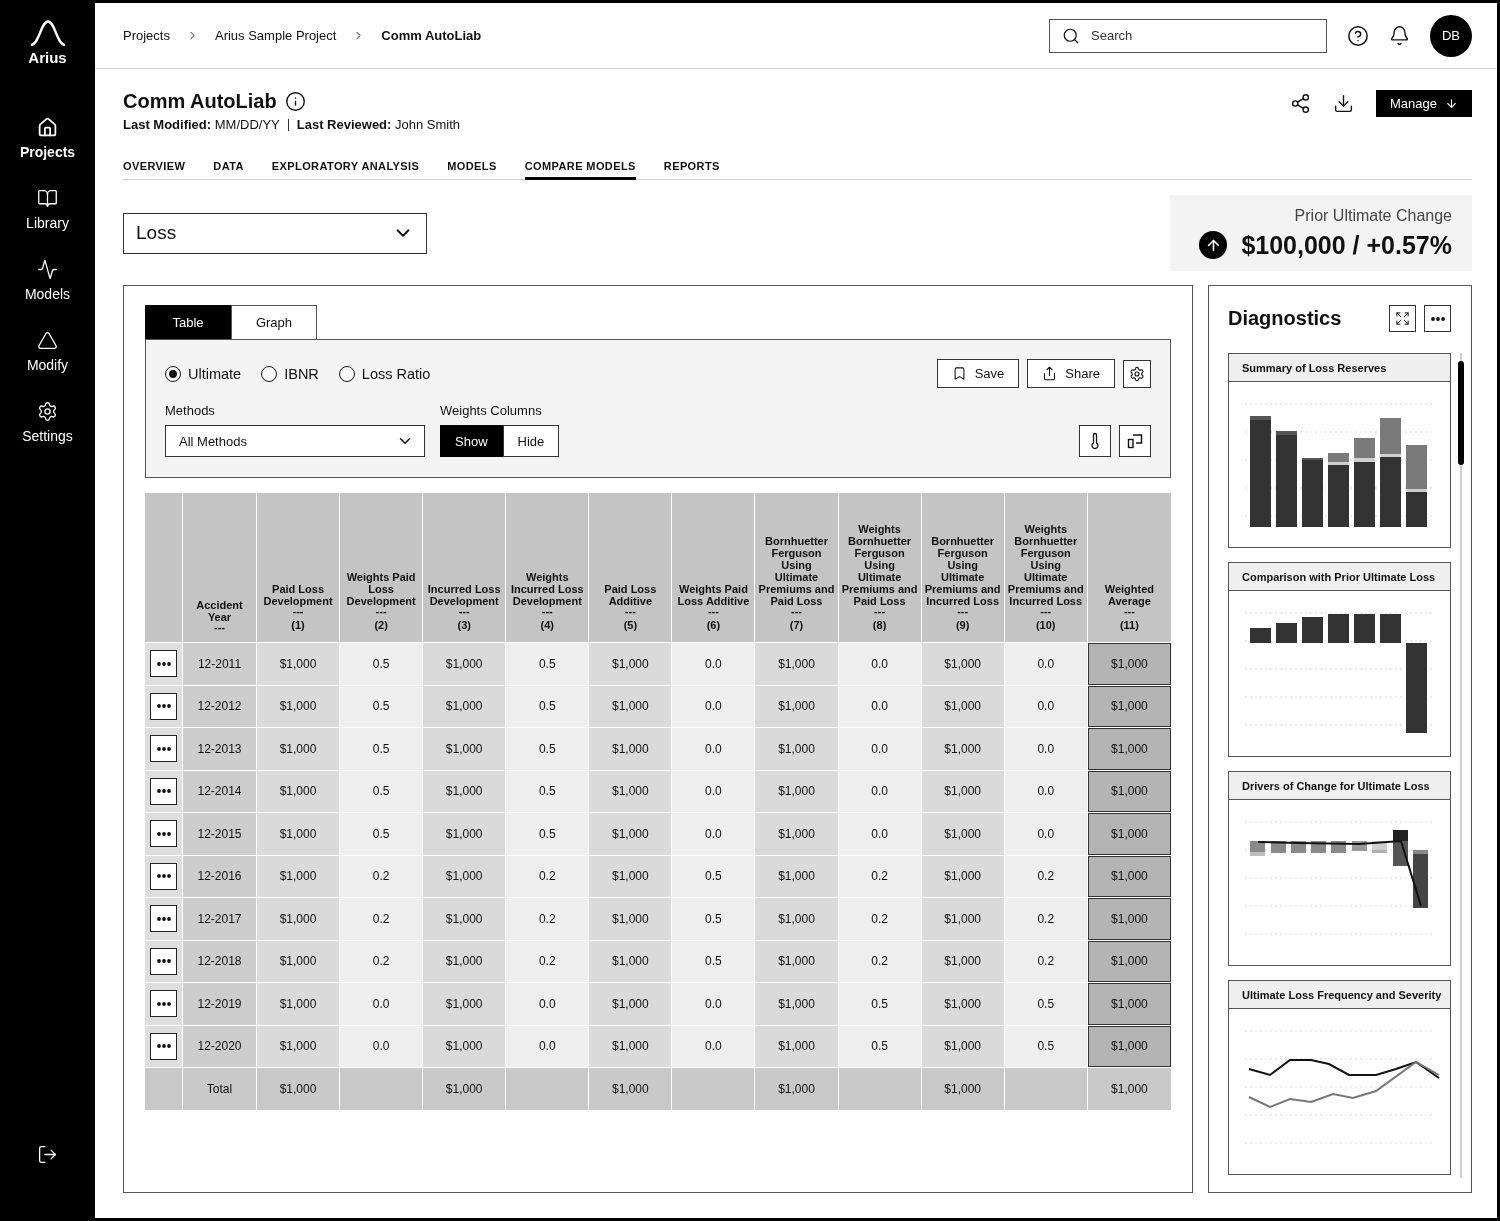 The image size is (1500, 1221). What do you see at coordinates (1358, 35) in the screenshot?
I see `help-icon` at bounding box center [1358, 35].